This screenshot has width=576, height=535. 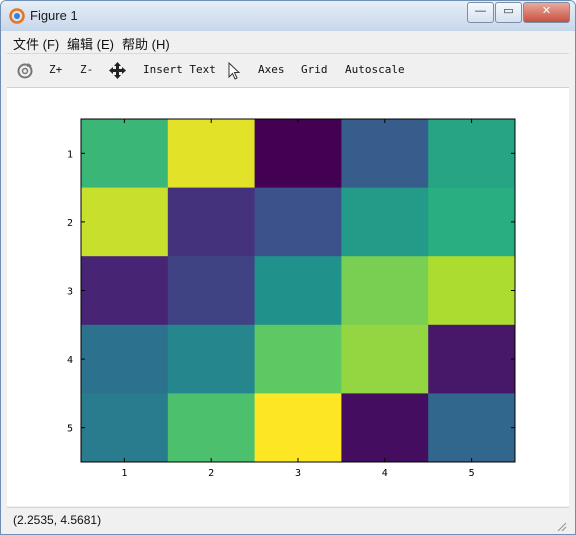 I want to click on axes-button: Axes, so click(x=271, y=69).